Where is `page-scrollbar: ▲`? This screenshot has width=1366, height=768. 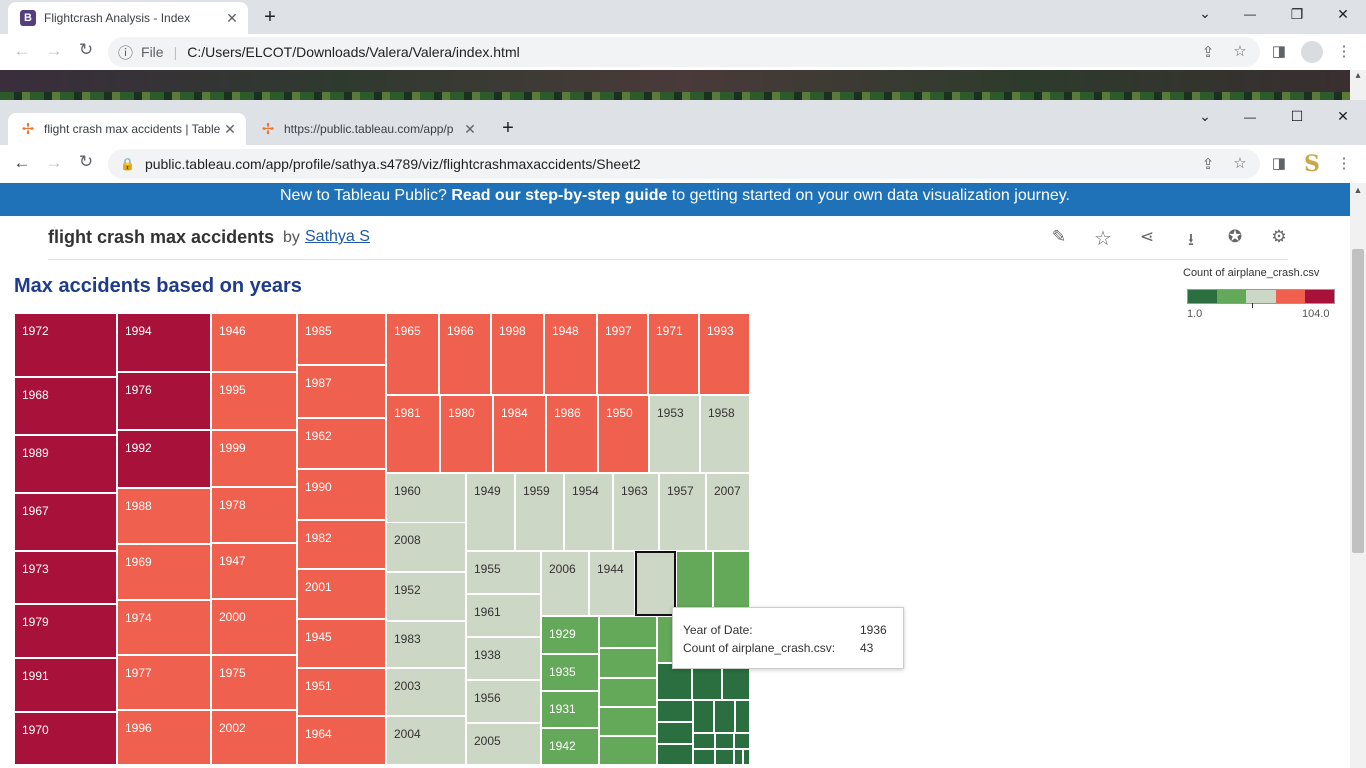 page-scrollbar: ▲ is located at coordinates (1358, 475).